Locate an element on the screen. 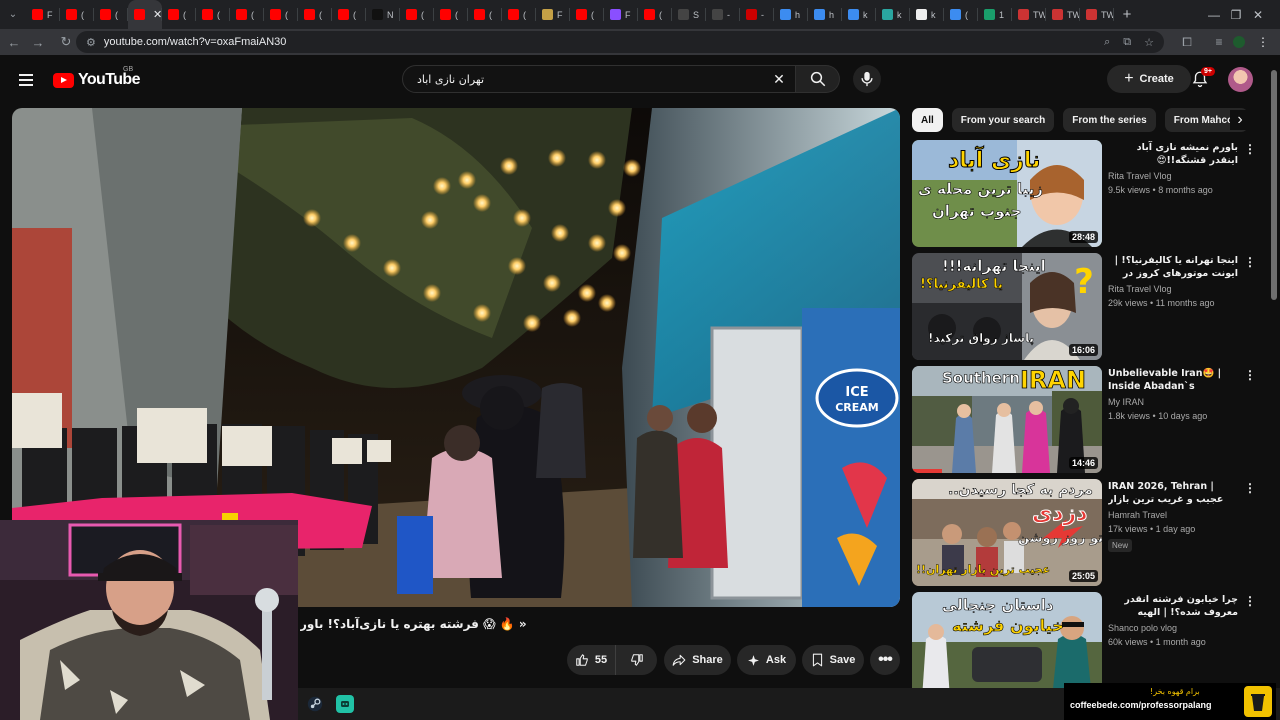  forward-icon: → is located at coordinates (38, 42).